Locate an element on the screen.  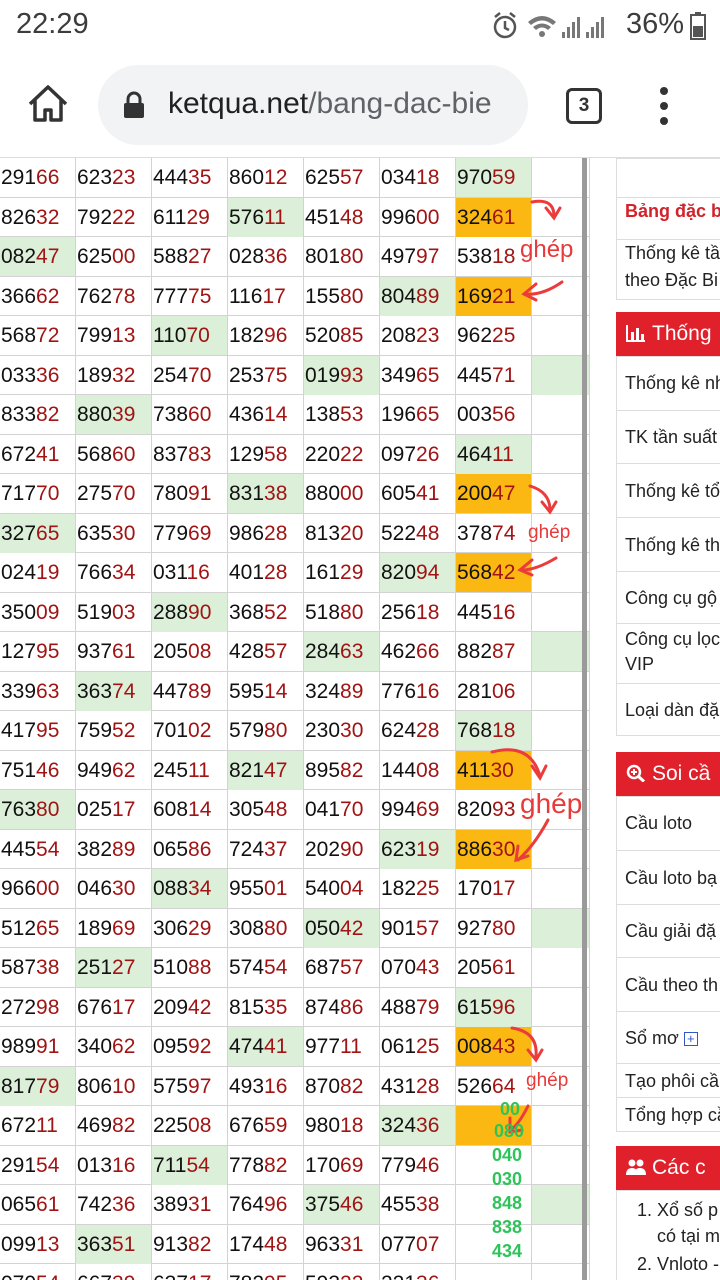
table-cell: 52248 is located at coordinates (418, 533).